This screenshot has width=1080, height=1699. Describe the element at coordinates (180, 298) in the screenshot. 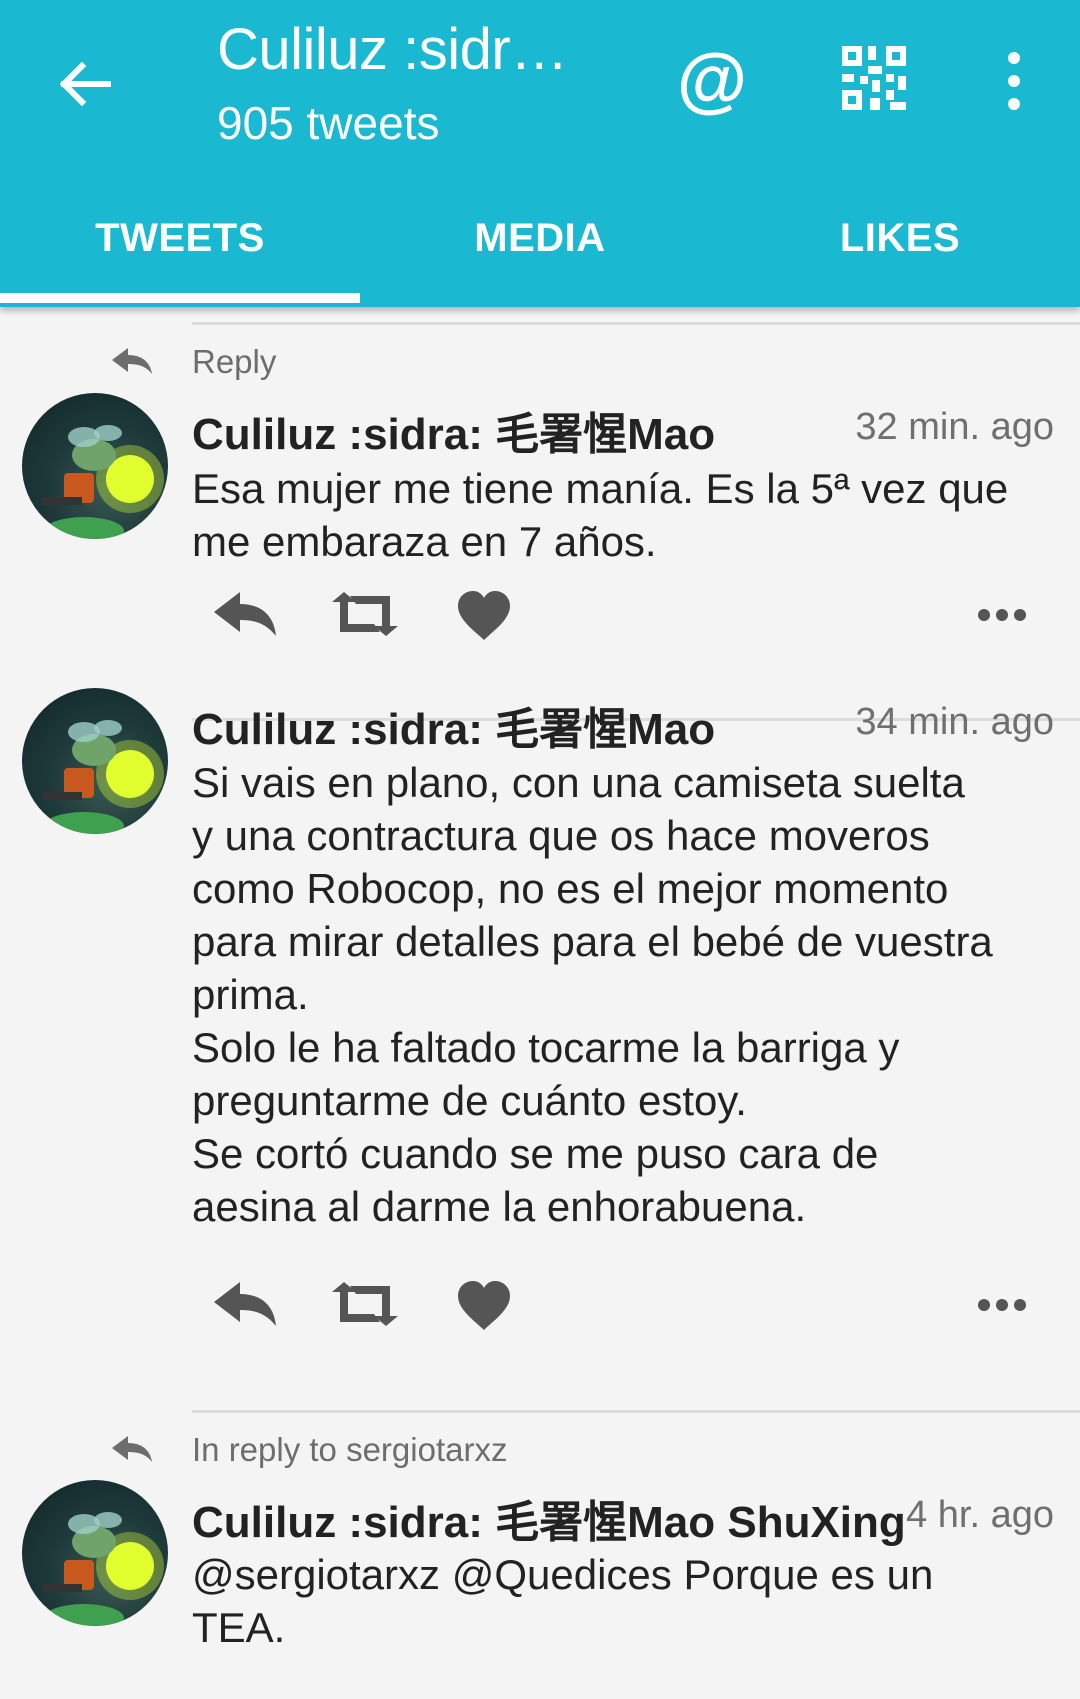

I see `tab-indicator` at that location.